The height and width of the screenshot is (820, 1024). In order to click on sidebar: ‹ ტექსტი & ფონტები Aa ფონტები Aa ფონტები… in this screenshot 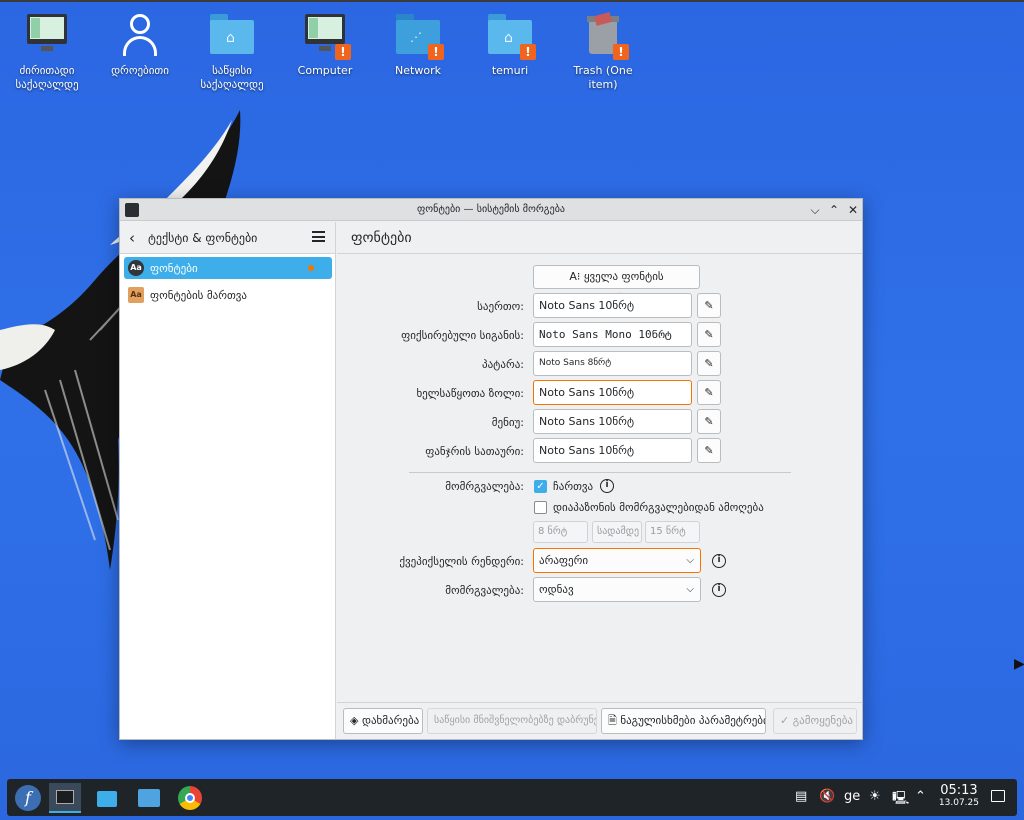, I will do `click(228, 480)`.